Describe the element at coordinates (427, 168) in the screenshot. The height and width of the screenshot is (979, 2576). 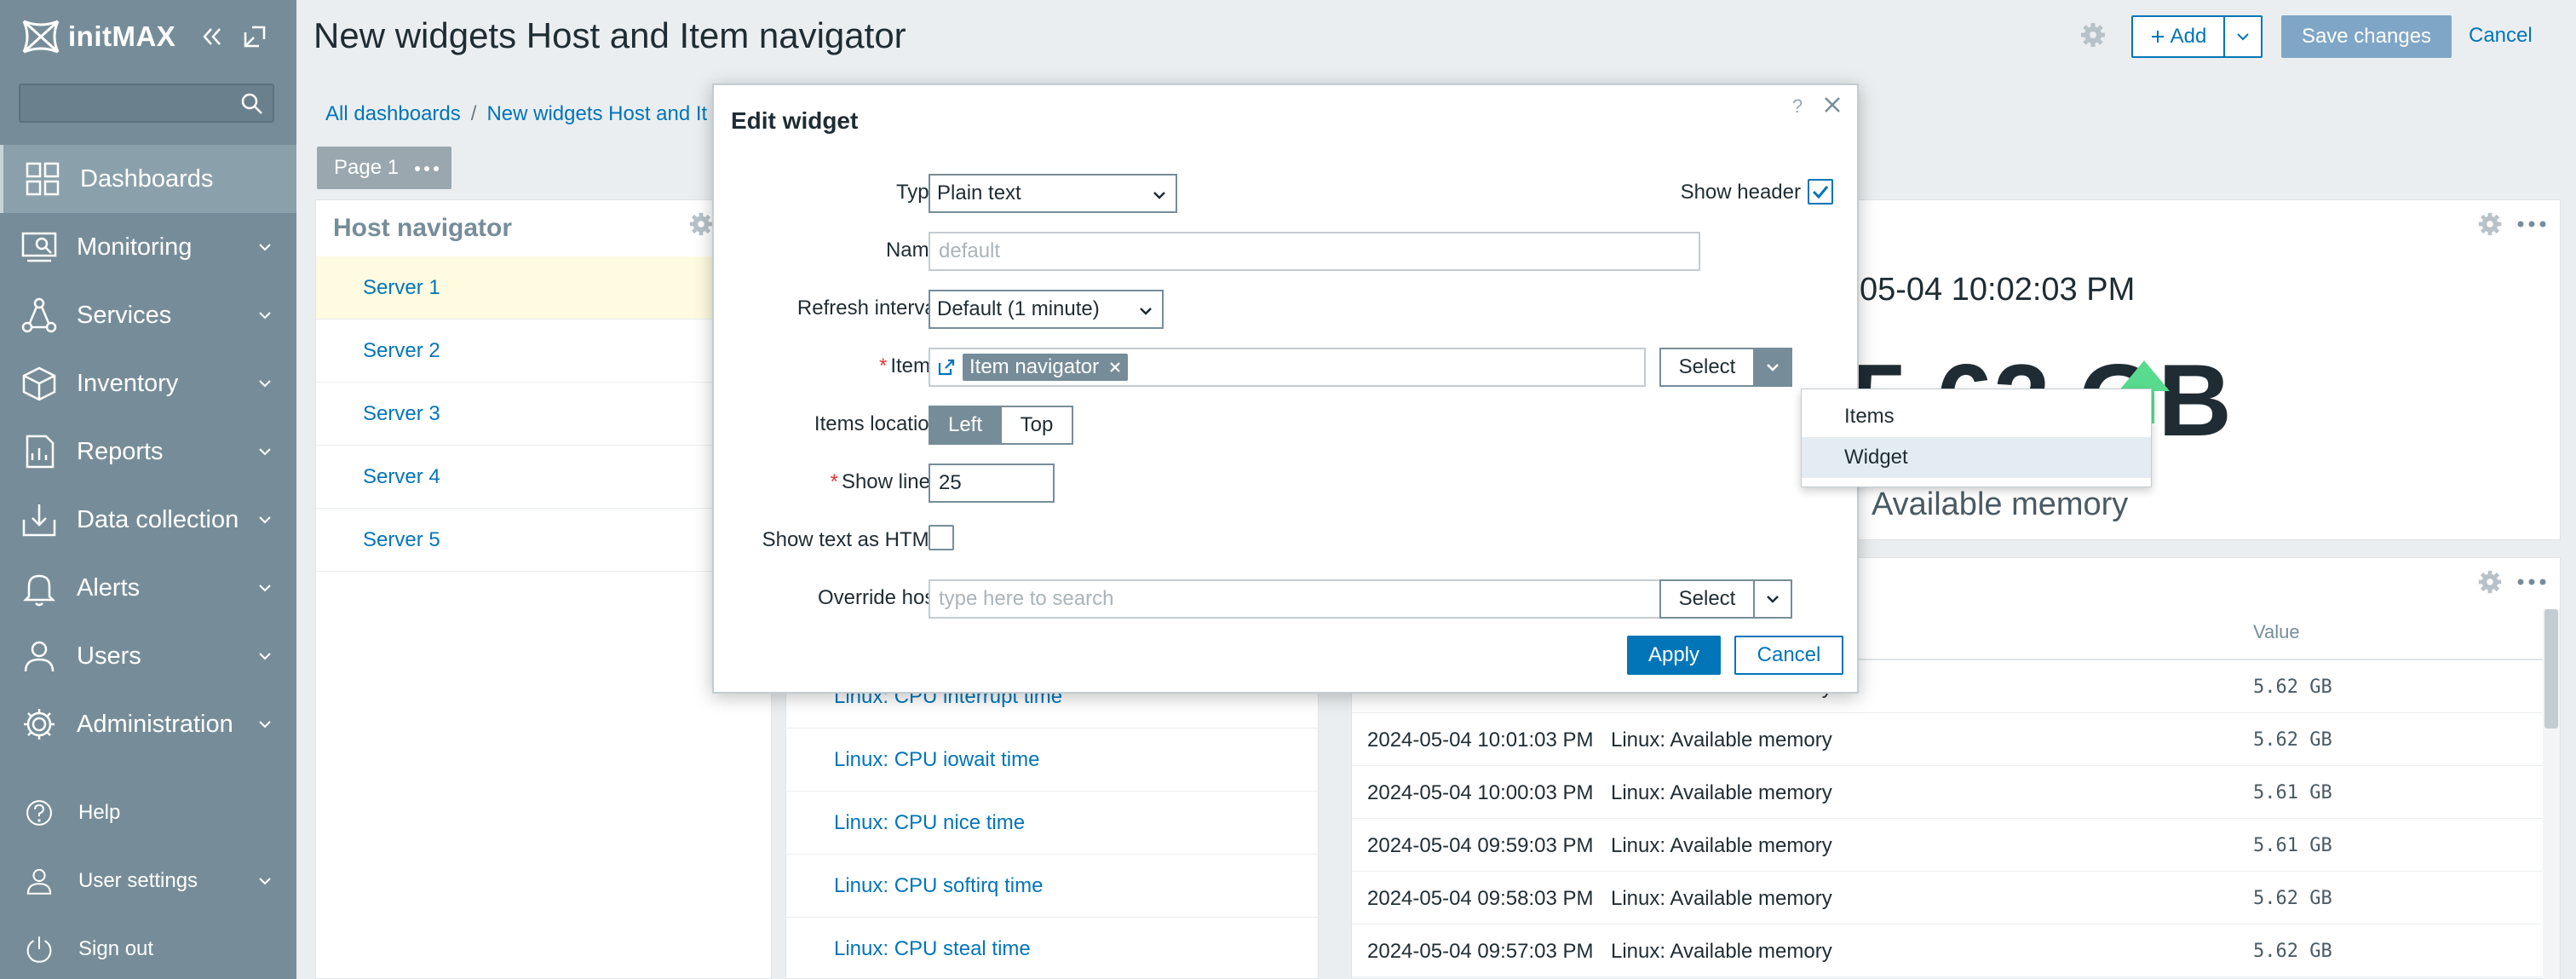
I see `more-options-icon` at that location.